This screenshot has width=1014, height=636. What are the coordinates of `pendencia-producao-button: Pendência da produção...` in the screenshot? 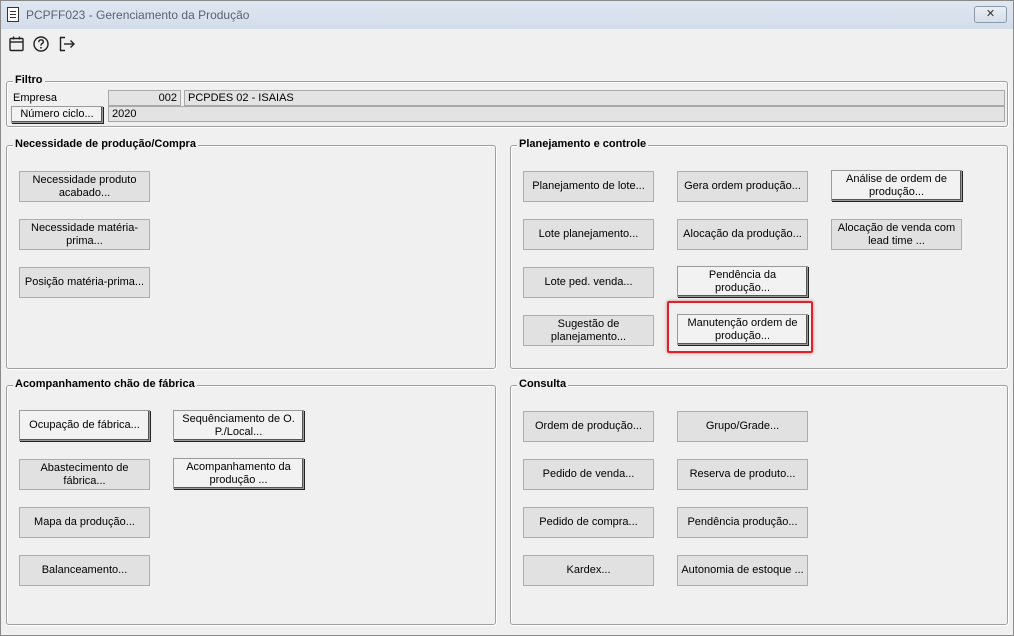 It's located at (742, 281).